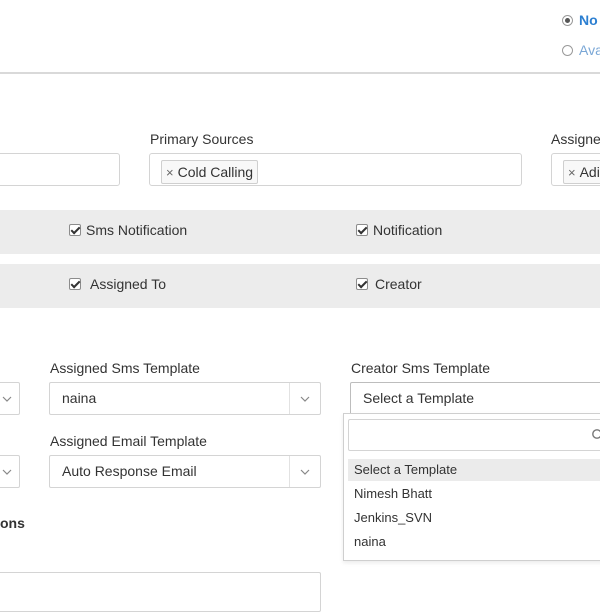 The height and width of the screenshot is (612, 600). Describe the element at coordinates (567, 20) in the screenshot. I see `radio-checked-icon` at that location.